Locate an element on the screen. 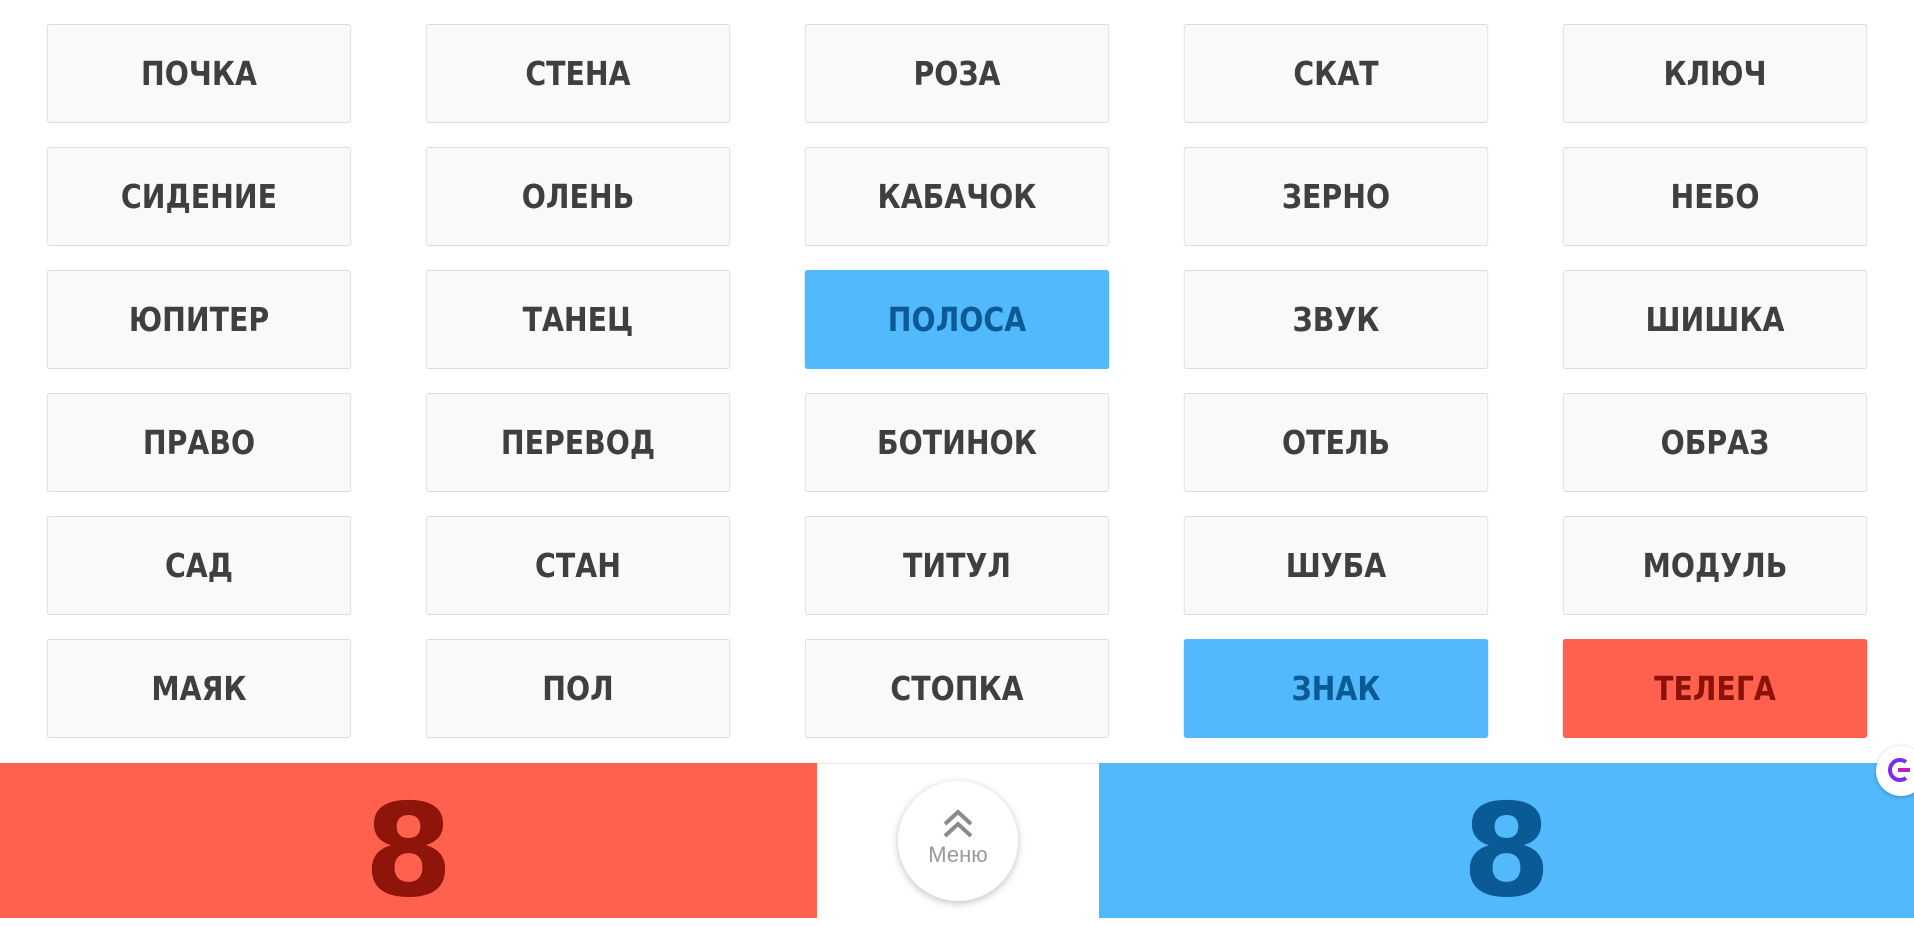 This screenshot has height=926, width=1914. word-card: СИДЕНИЕ is located at coordinates (199, 196).